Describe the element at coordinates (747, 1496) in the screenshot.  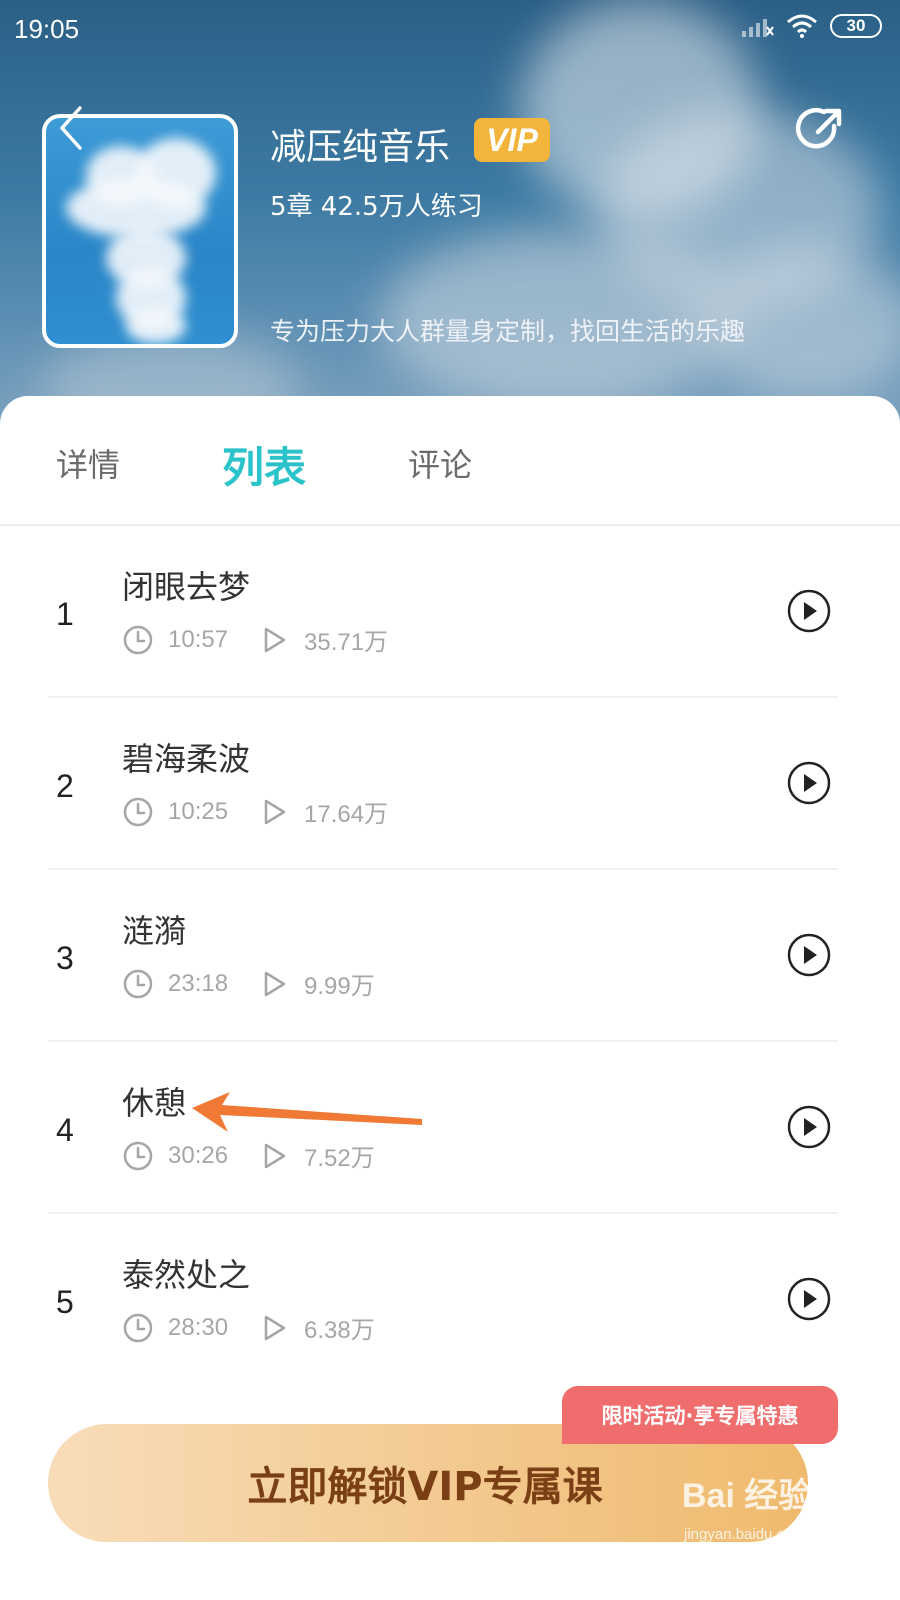
I see `watermark-logo: Bai 经验` at that location.